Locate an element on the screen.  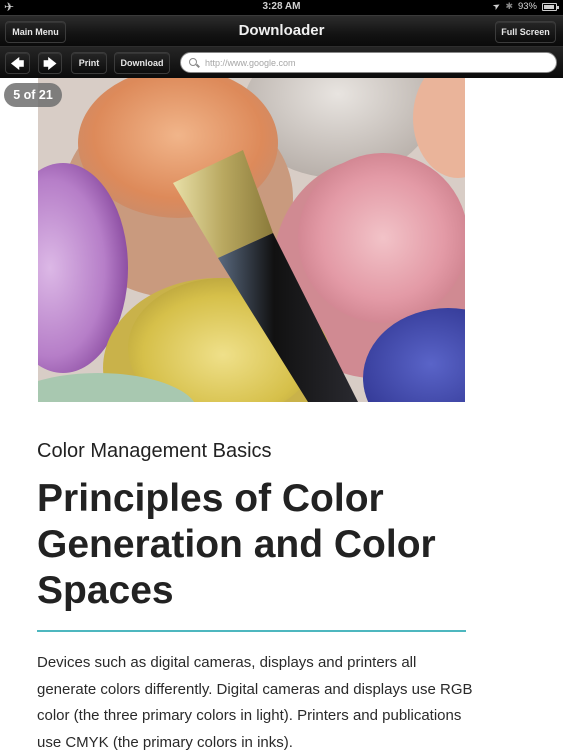
full-screen-button: Full Screen is located at coordinates (525, 32).